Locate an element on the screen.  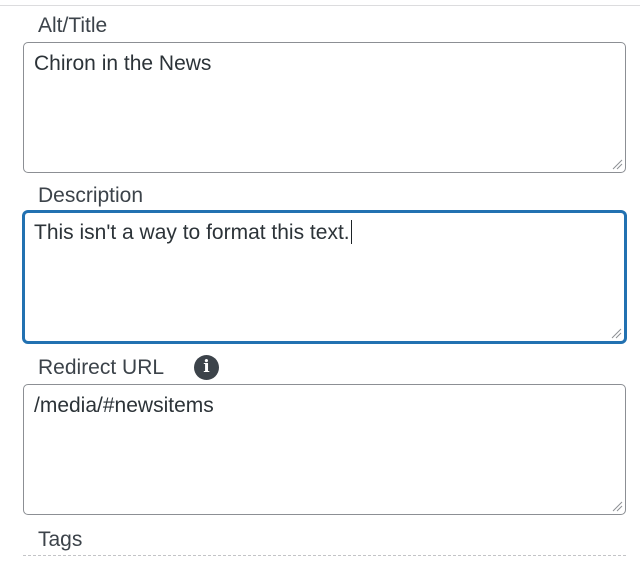
alt-title-label: Alt/Title is located at coordinates (73, 25).